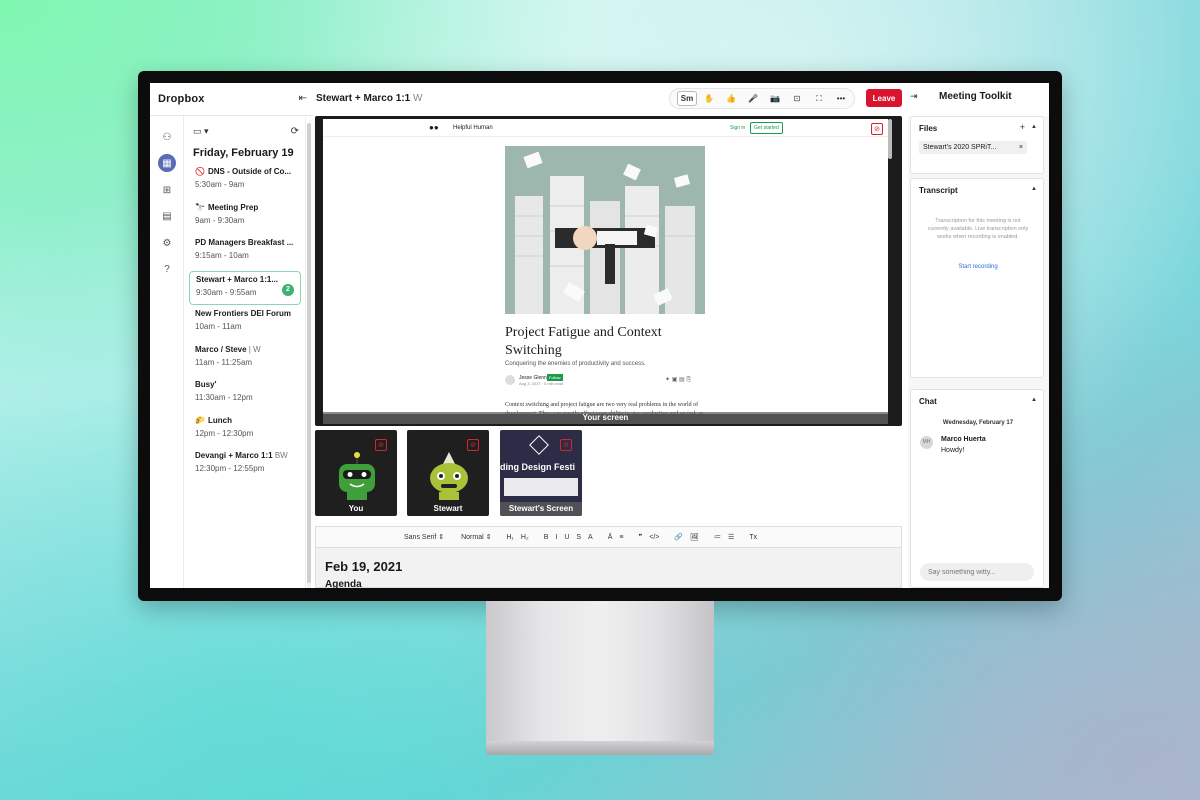 This screenshot has height=800, width=1200. Describe the element at coordinates (717, 537) in the screenshot. I see `ordered-list-button: ≔` at that location.